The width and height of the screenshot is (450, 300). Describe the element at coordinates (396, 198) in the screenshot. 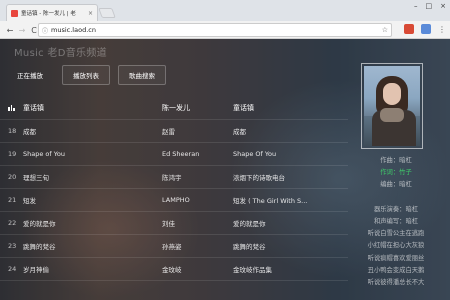

I see `lyric-line` at that location.